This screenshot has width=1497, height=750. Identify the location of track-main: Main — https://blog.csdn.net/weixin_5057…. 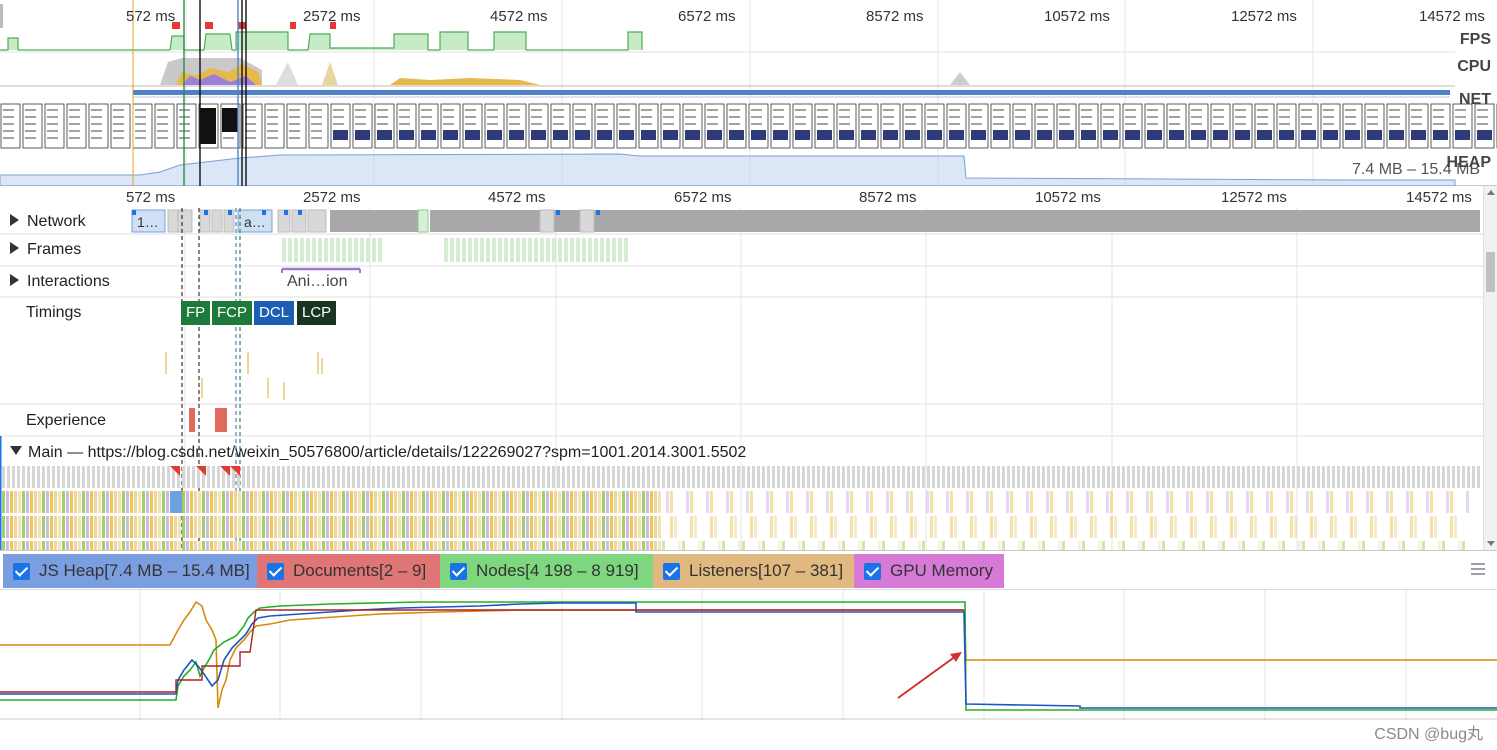
(378, 453).